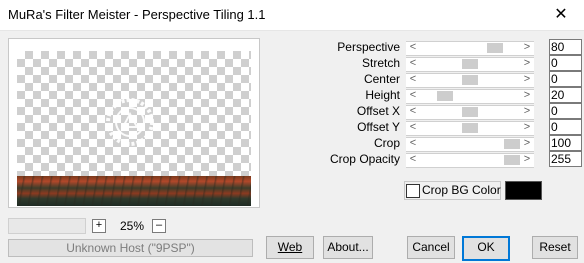 The image size is (584, 263). What do you see at coordinates (382, 95) in the screenshot?
I see `param-label-3: Height` at bounding box center [382, 95].